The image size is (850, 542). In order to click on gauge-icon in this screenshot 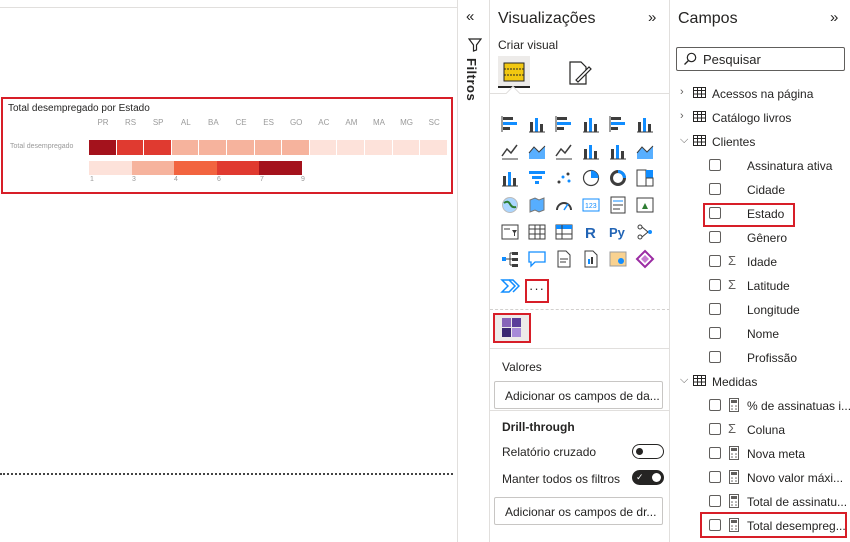, I will do `click(564, 205)`.